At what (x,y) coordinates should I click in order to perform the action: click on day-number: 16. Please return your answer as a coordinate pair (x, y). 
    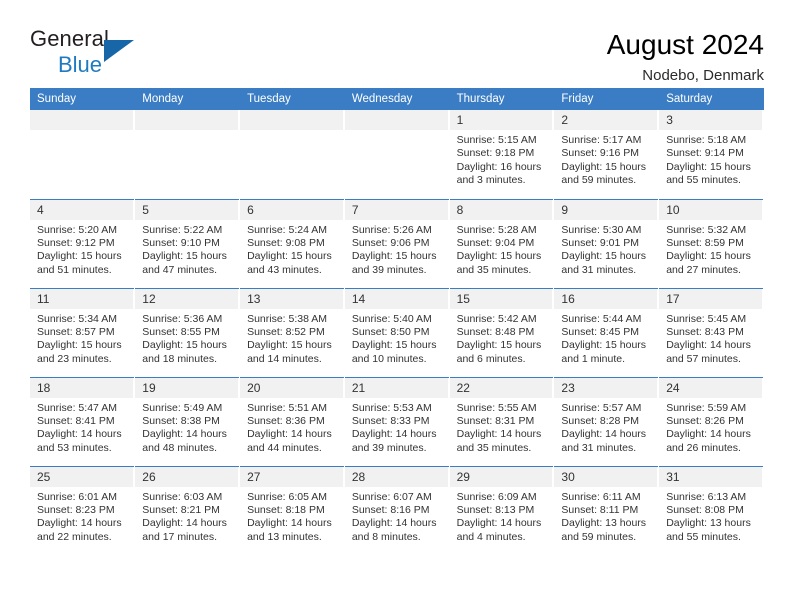
    Looking at the image, I should click on (606, 298).